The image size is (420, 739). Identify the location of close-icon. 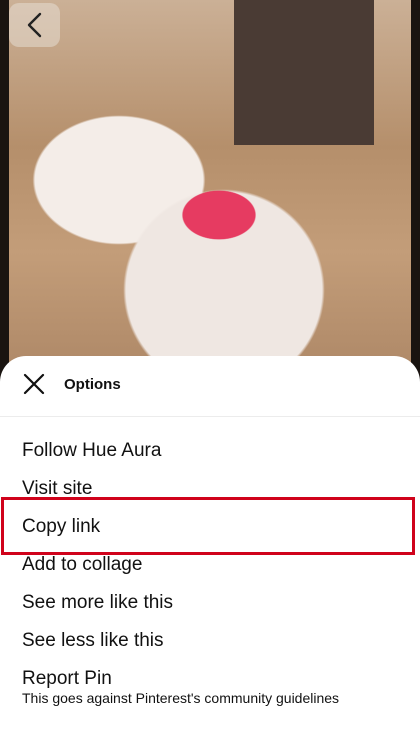
(34, 386).